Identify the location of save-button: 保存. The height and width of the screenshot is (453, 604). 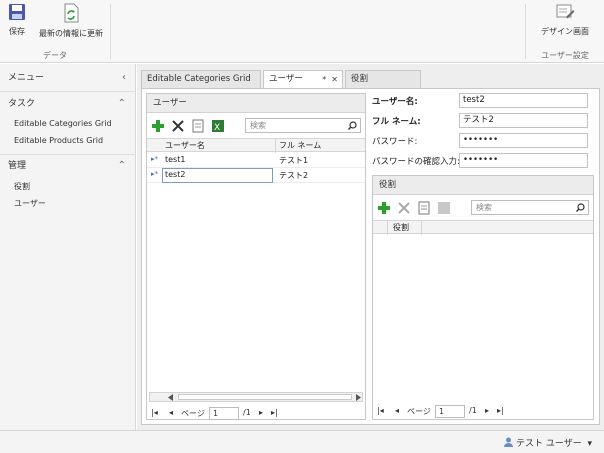
(17, 20).